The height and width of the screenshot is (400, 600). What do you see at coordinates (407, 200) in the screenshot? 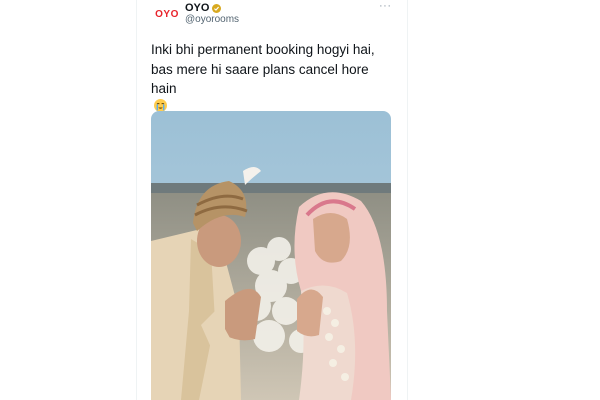
I see `timeline-divider-right` at bounding box center [407, 200].